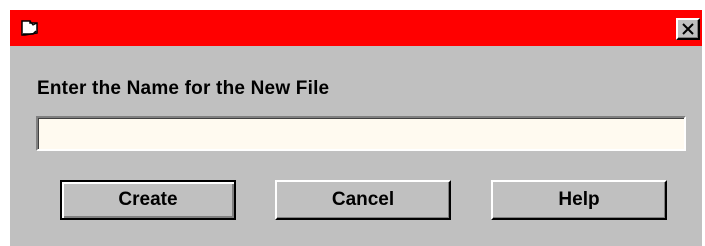  Describe the element at coordinates (31, 28) in the screenshot. I see `document-icon` at that location.